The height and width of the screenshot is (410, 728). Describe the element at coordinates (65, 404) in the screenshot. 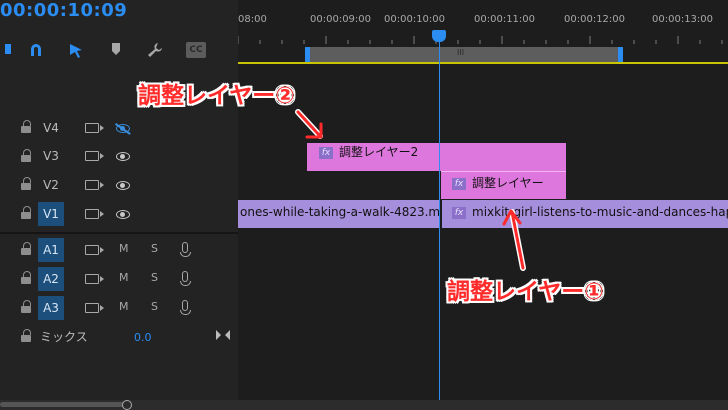

I see `scroll-thumb` at that location.